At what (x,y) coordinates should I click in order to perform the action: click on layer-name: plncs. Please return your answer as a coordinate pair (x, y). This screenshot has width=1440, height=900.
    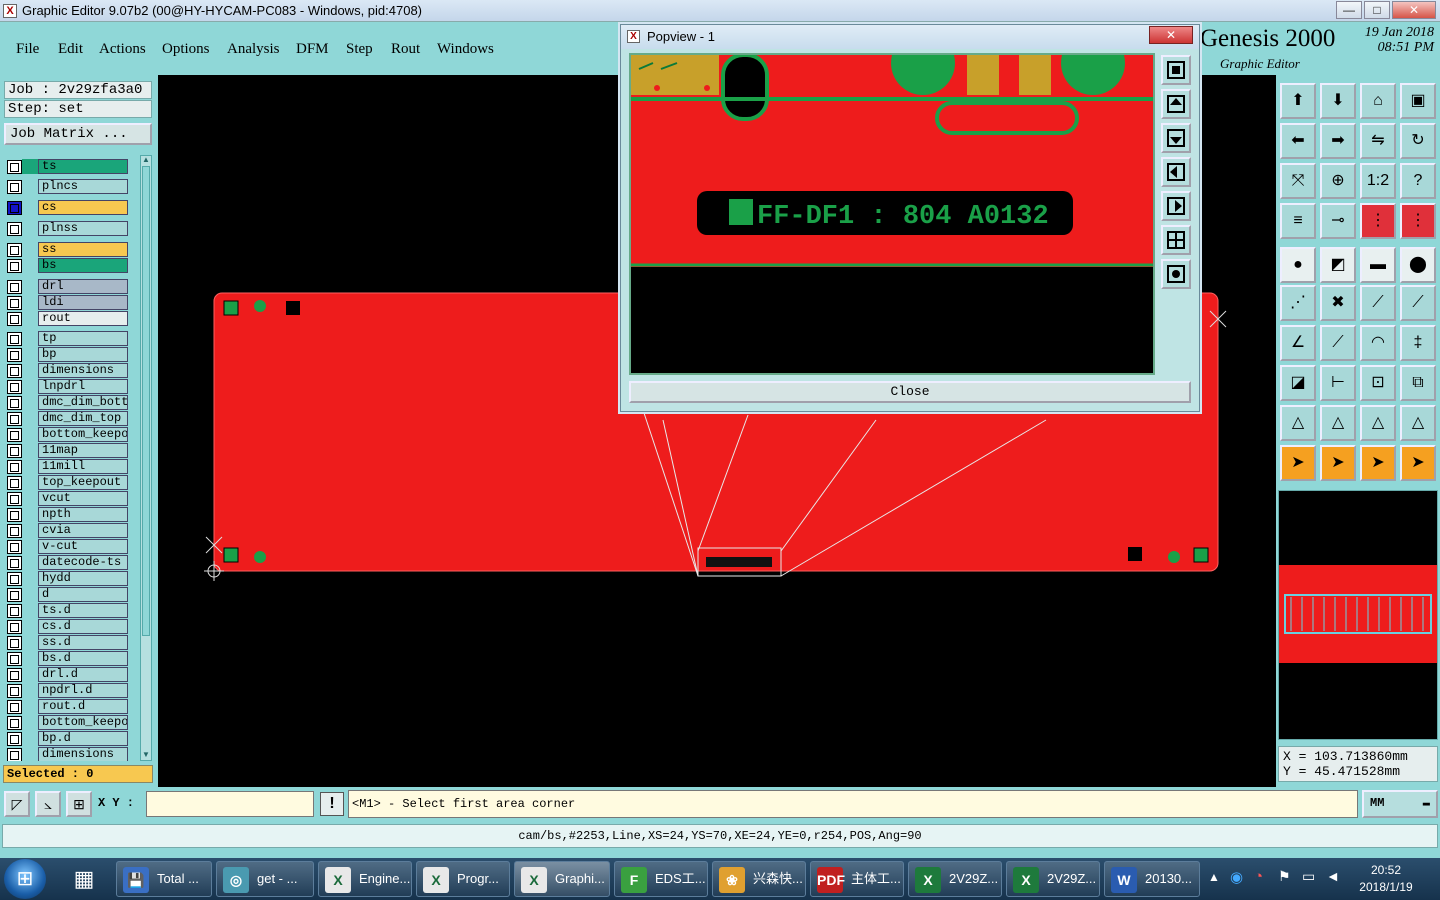
    Looking at the image, I should click on (83, 186).